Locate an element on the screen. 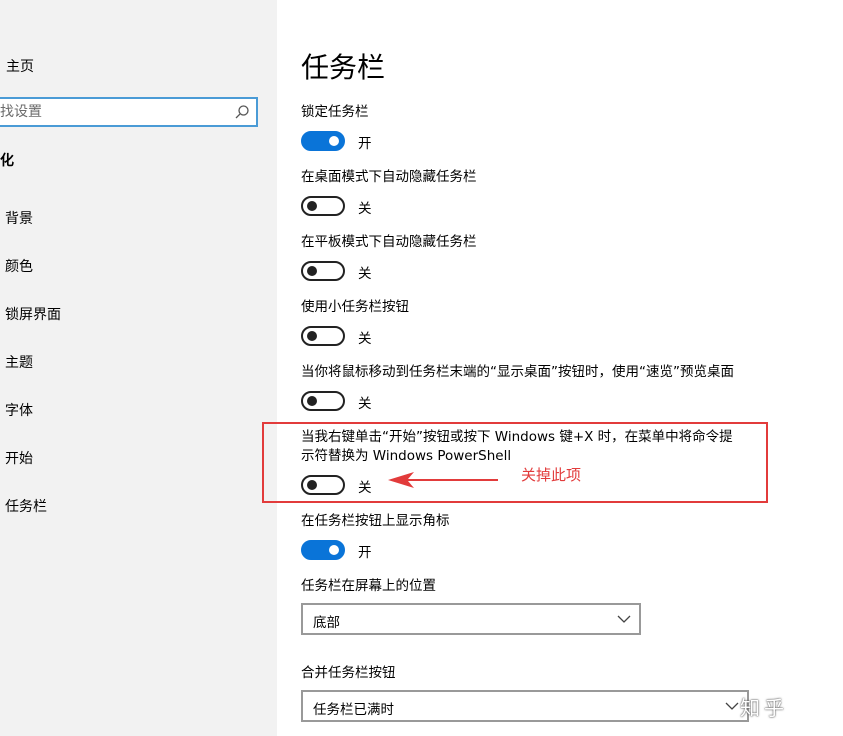 The width and height of the screenshot is (843, 736). sidebar-home-link: 主页 is located at coordinates (20, 66).